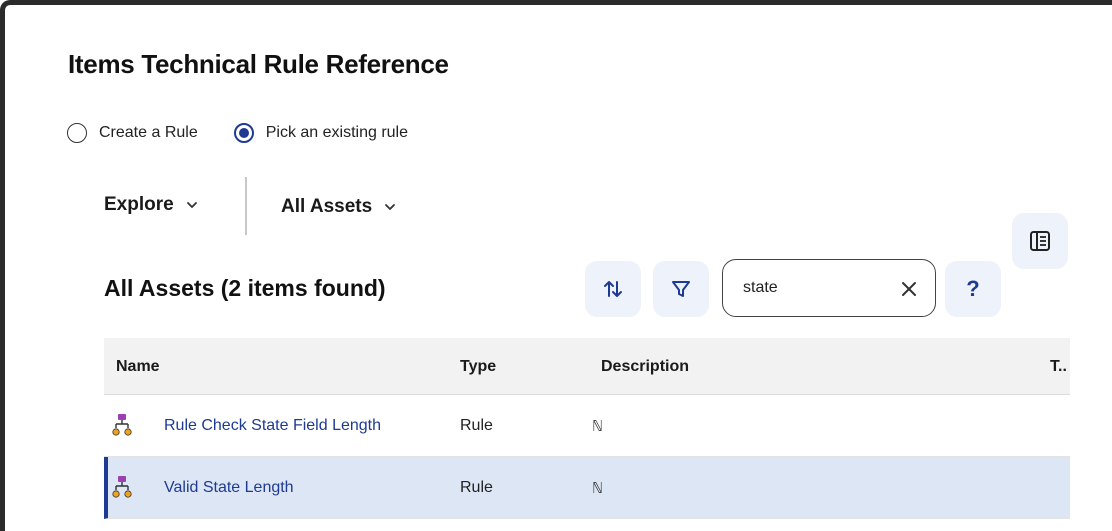 The width and height of the screenshot is (1112, 531). Describe the element at coordinates (909, 289) in the screenshot. I see `close-icon` at that location.